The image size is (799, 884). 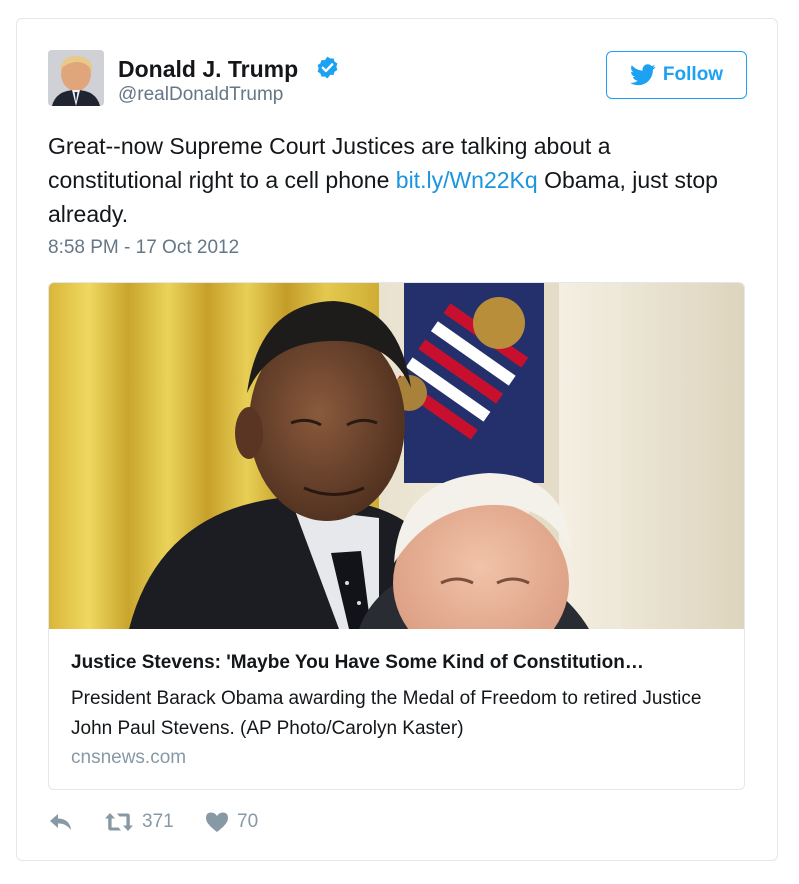 I want to click on twitter-bird-icon, so click(x=642, y=75).